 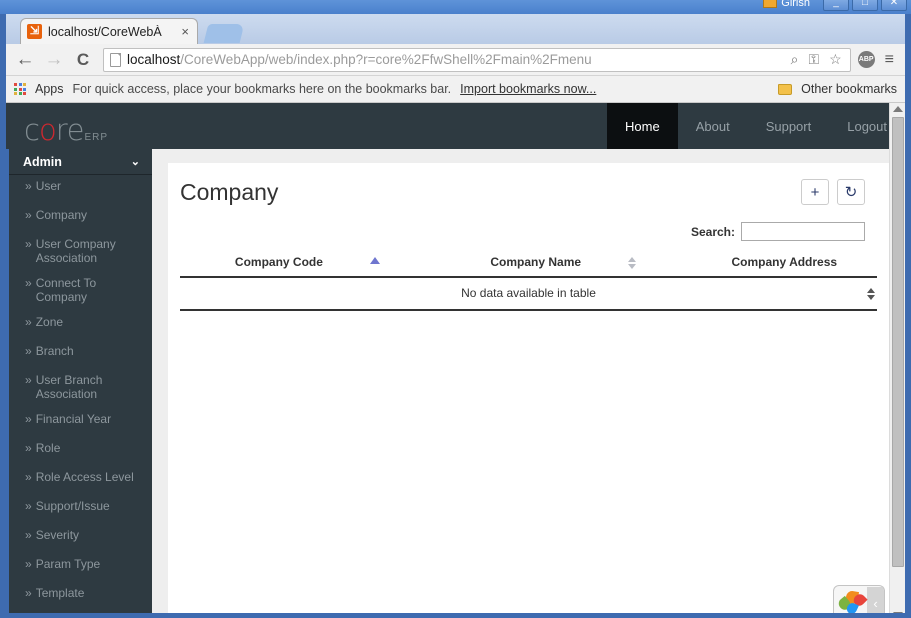 What do you see at coordinates (80, 325) in the screenshot?
I see `sidebar-item-zone: » Zone` at bounding box center [80, 325].